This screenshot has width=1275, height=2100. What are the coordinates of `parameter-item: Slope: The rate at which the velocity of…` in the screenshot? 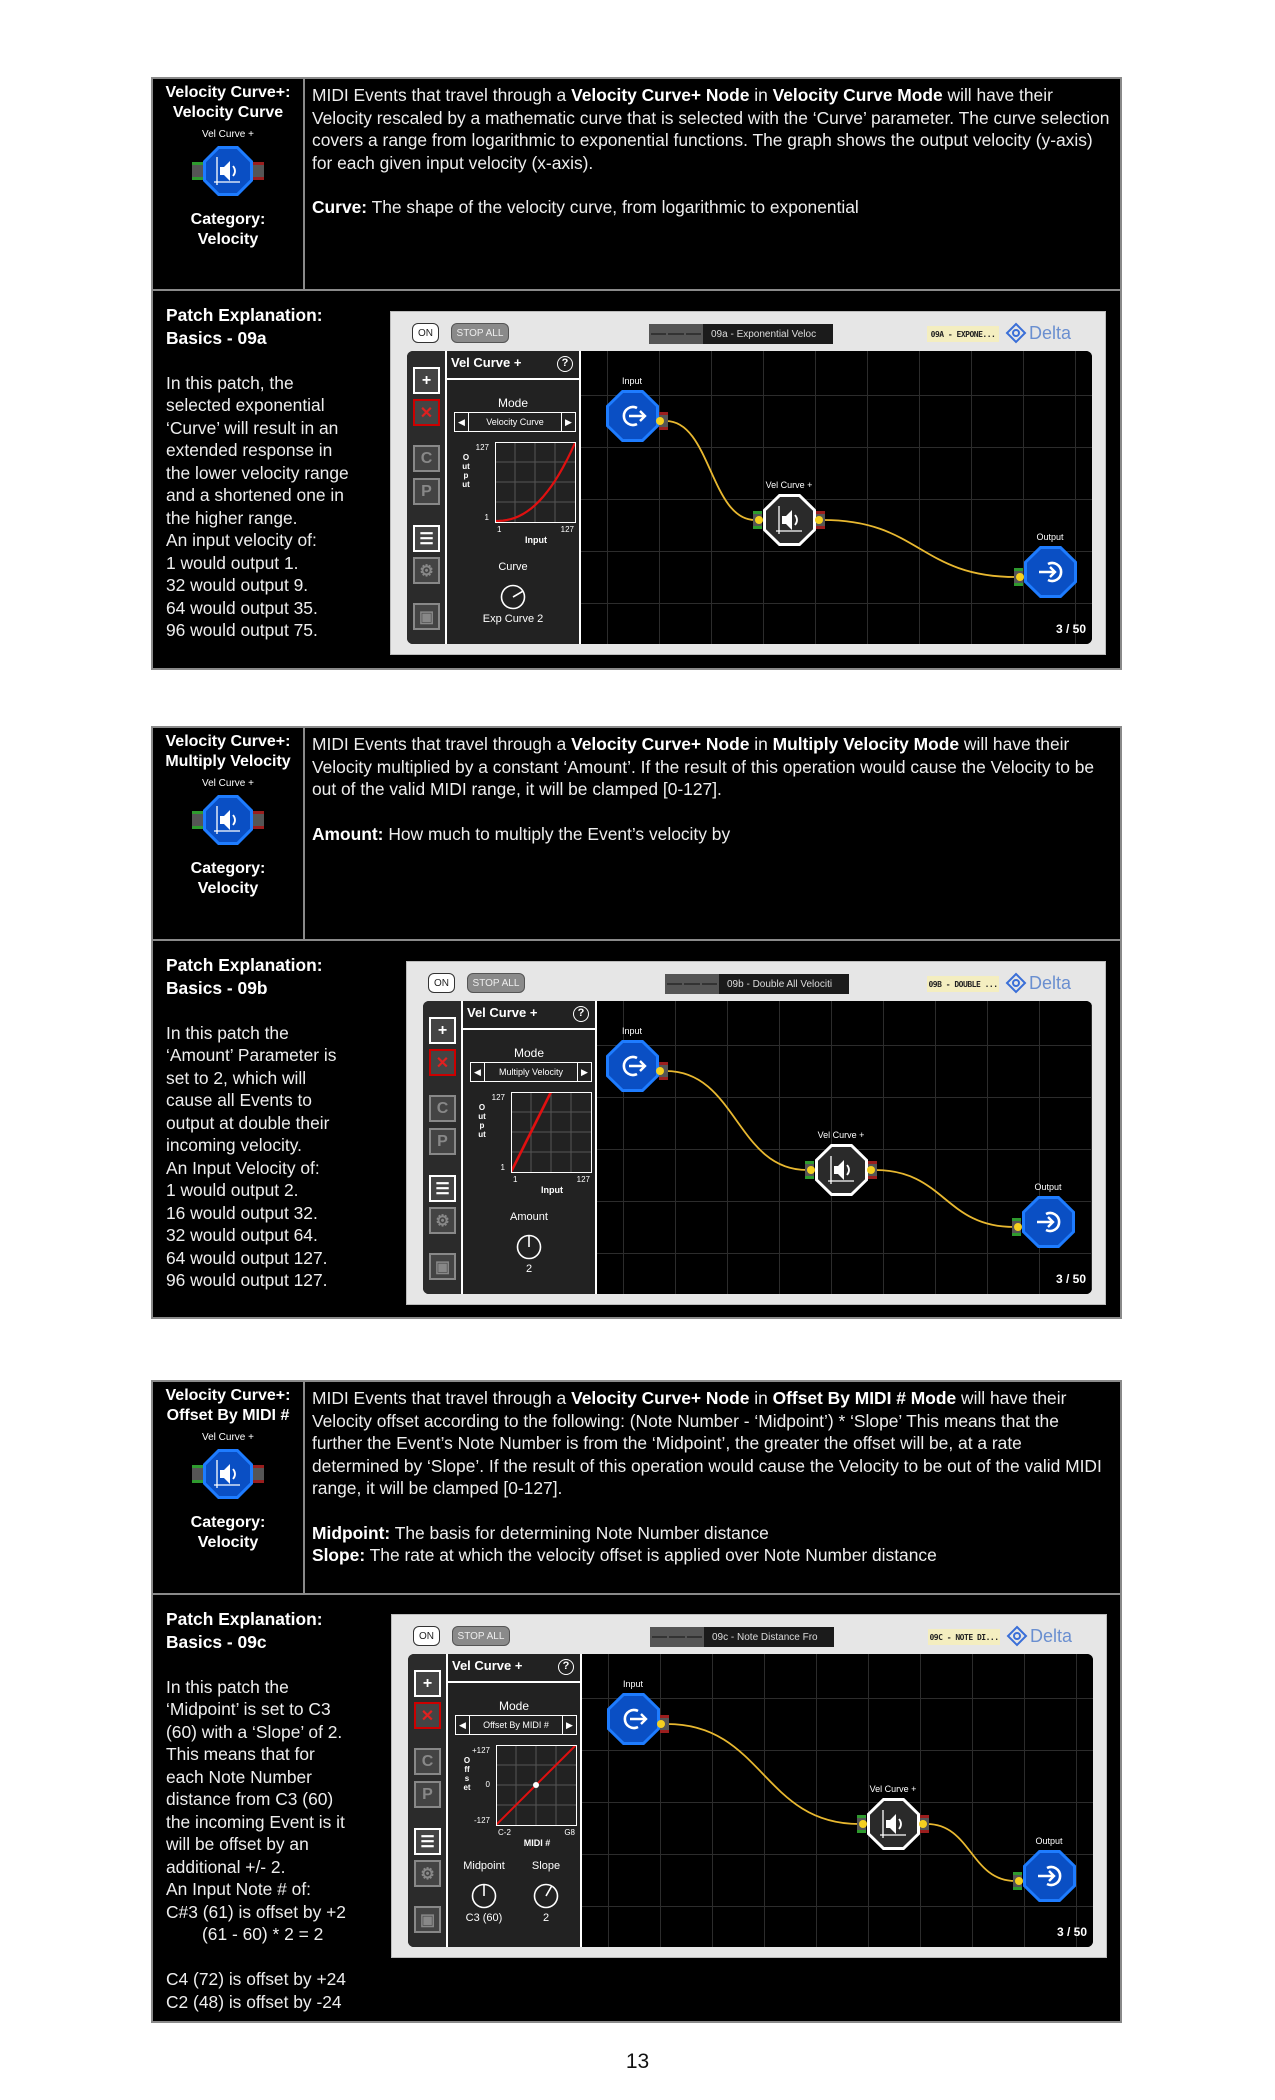 It's located at (712, 1555).